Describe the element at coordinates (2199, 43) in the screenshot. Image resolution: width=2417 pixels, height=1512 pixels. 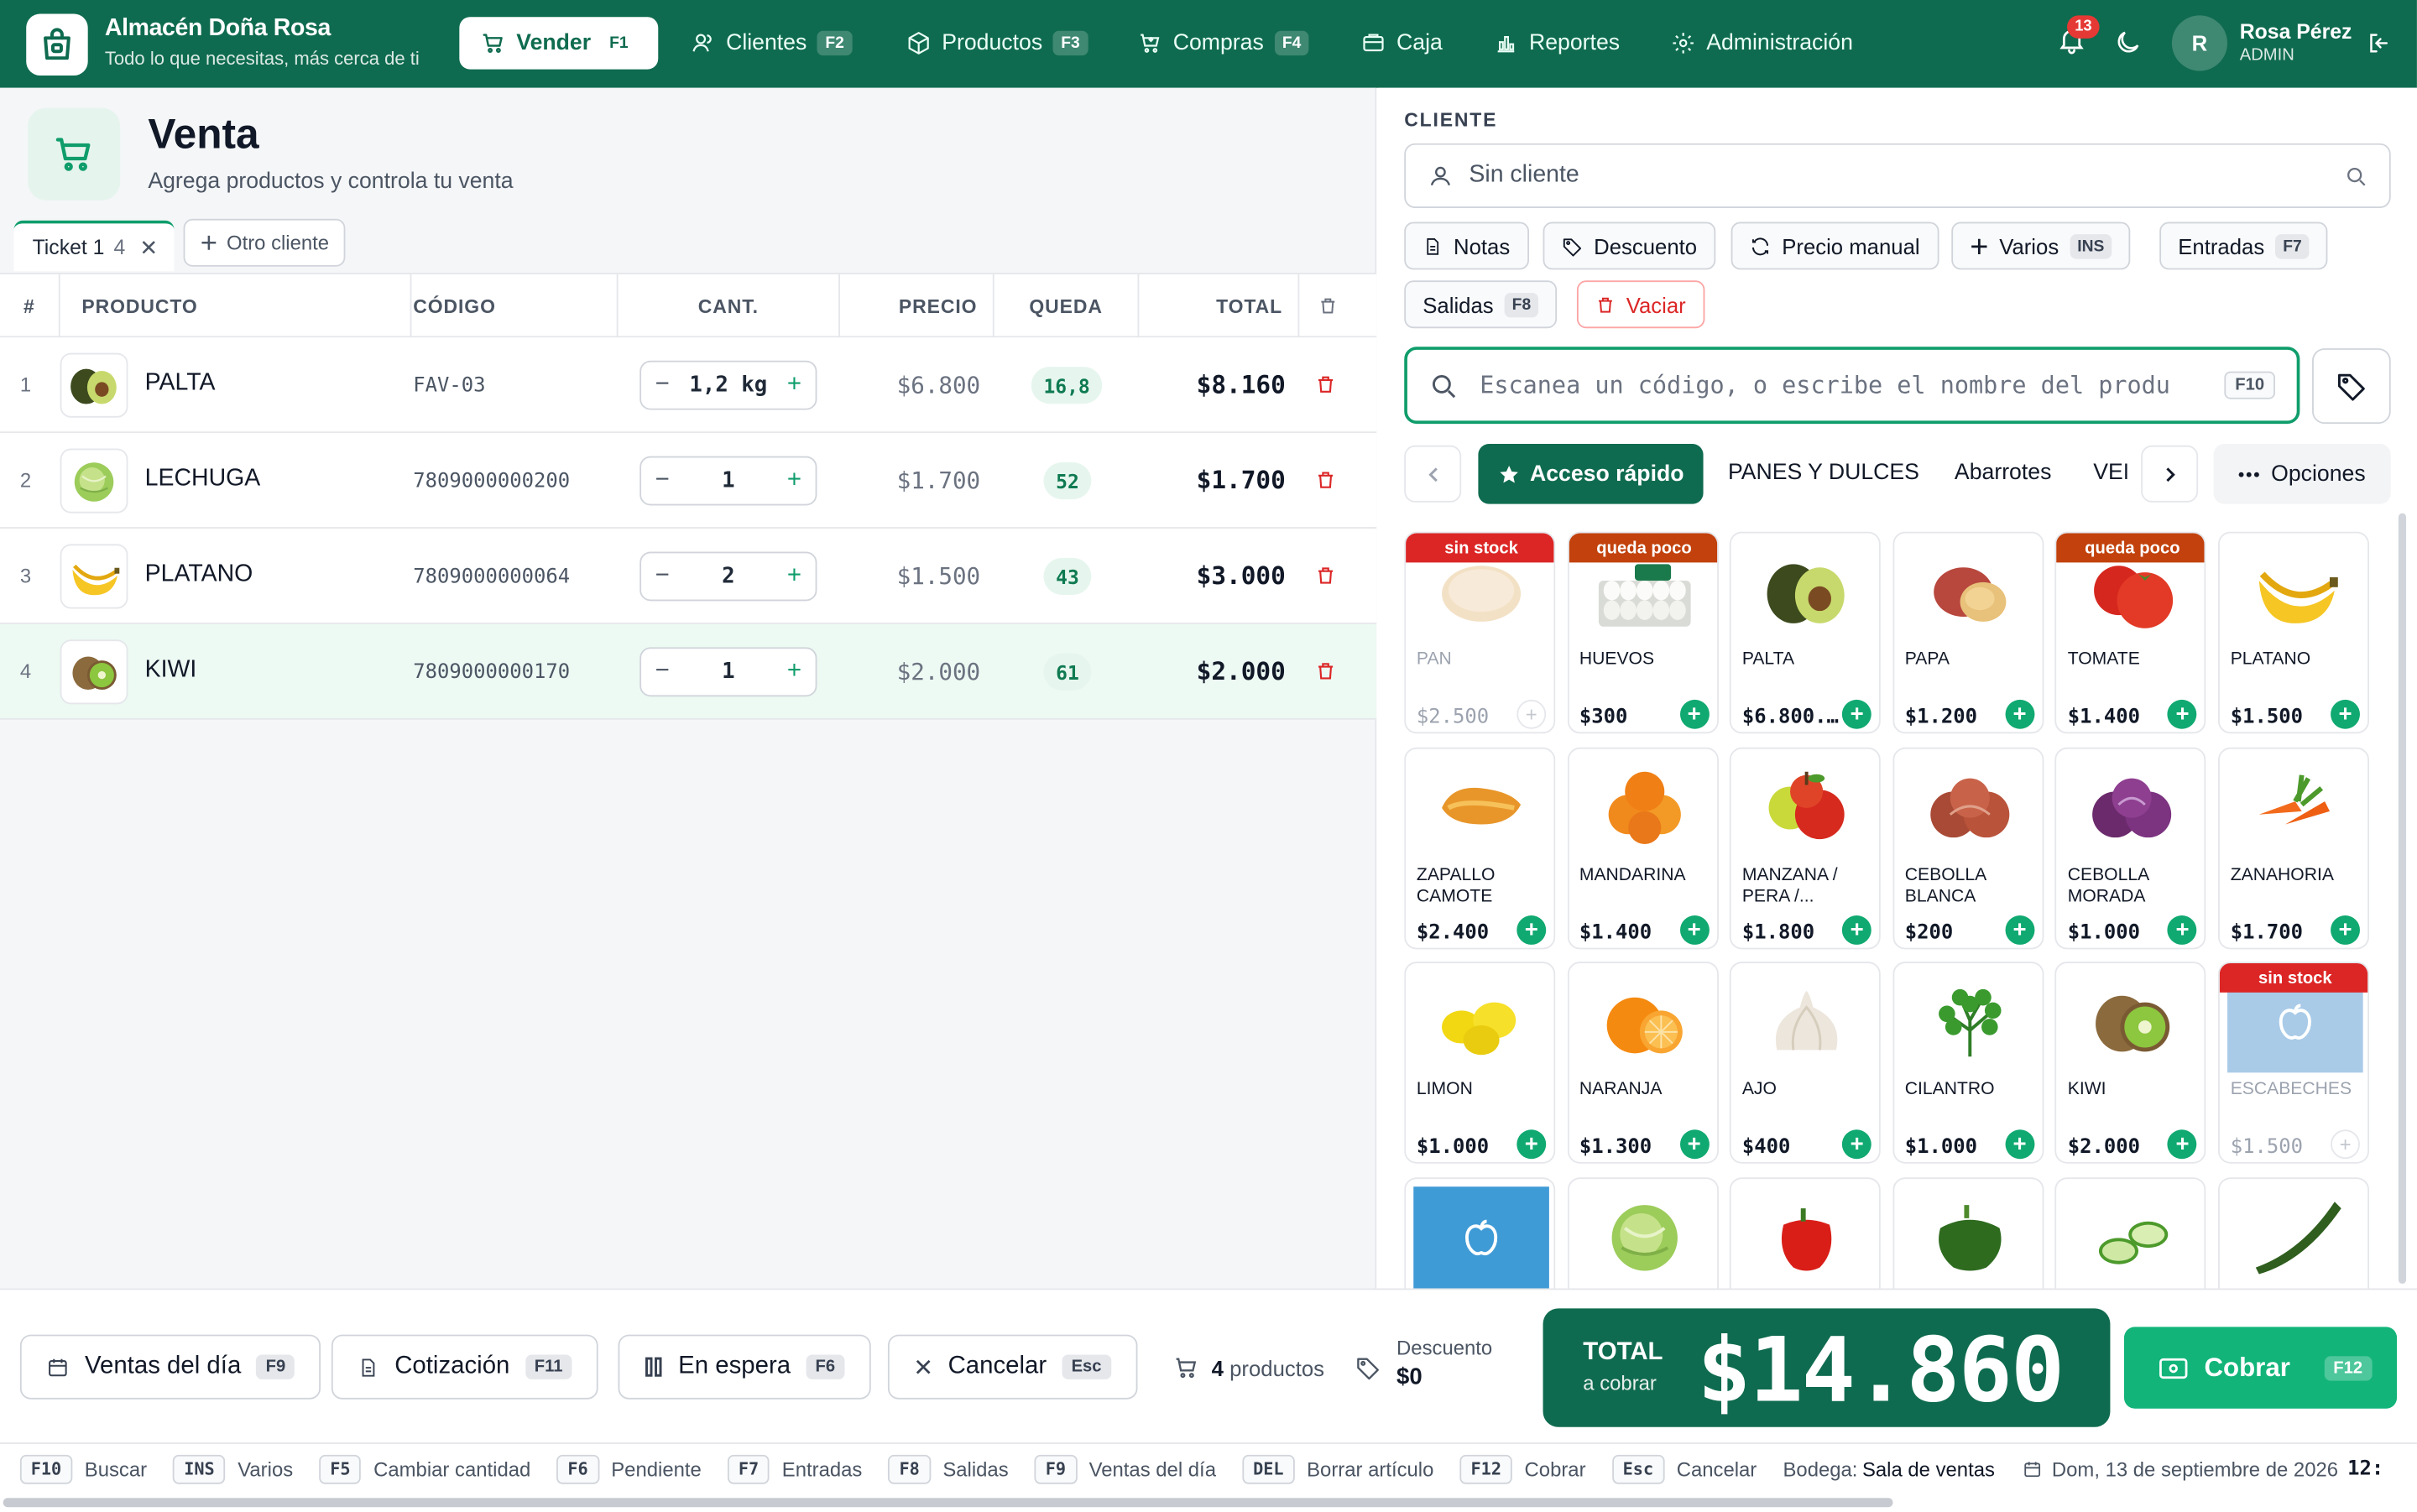
I see `user-avatar: R` at that location.